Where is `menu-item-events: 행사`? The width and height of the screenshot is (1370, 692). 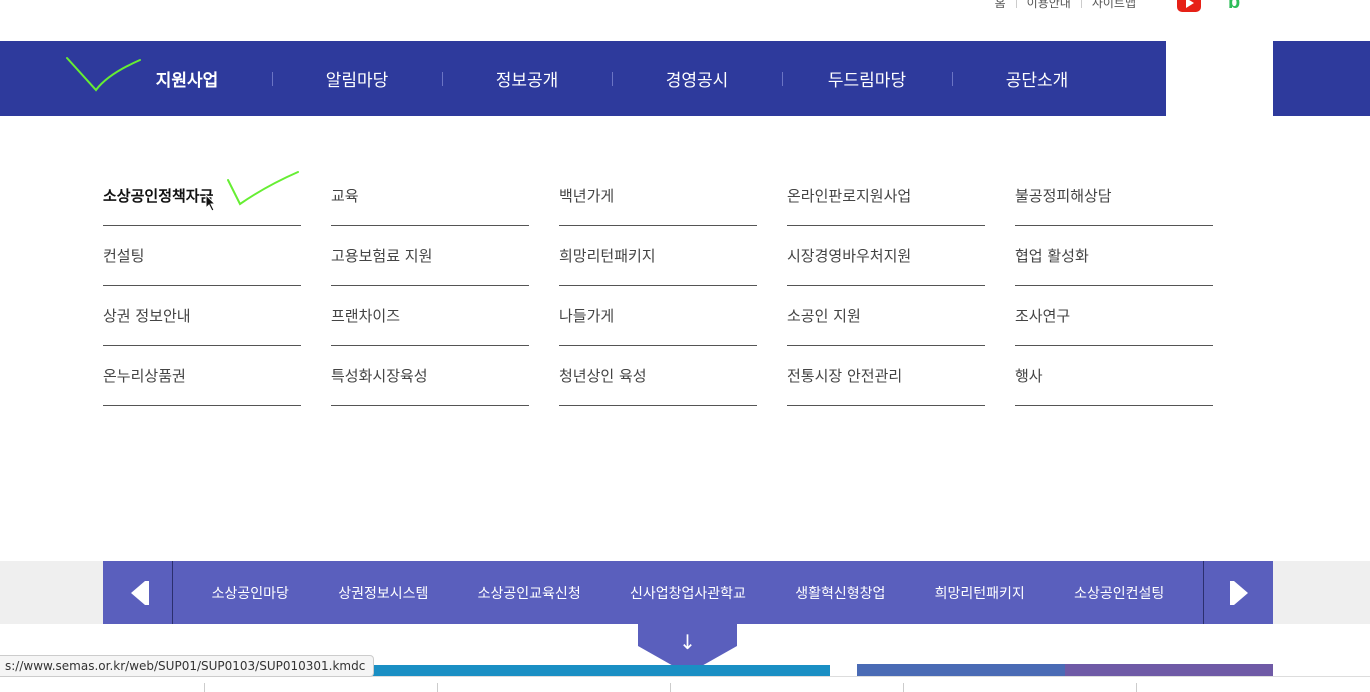 menu-item-events: 행사 is located at coordinates (1114, 376).